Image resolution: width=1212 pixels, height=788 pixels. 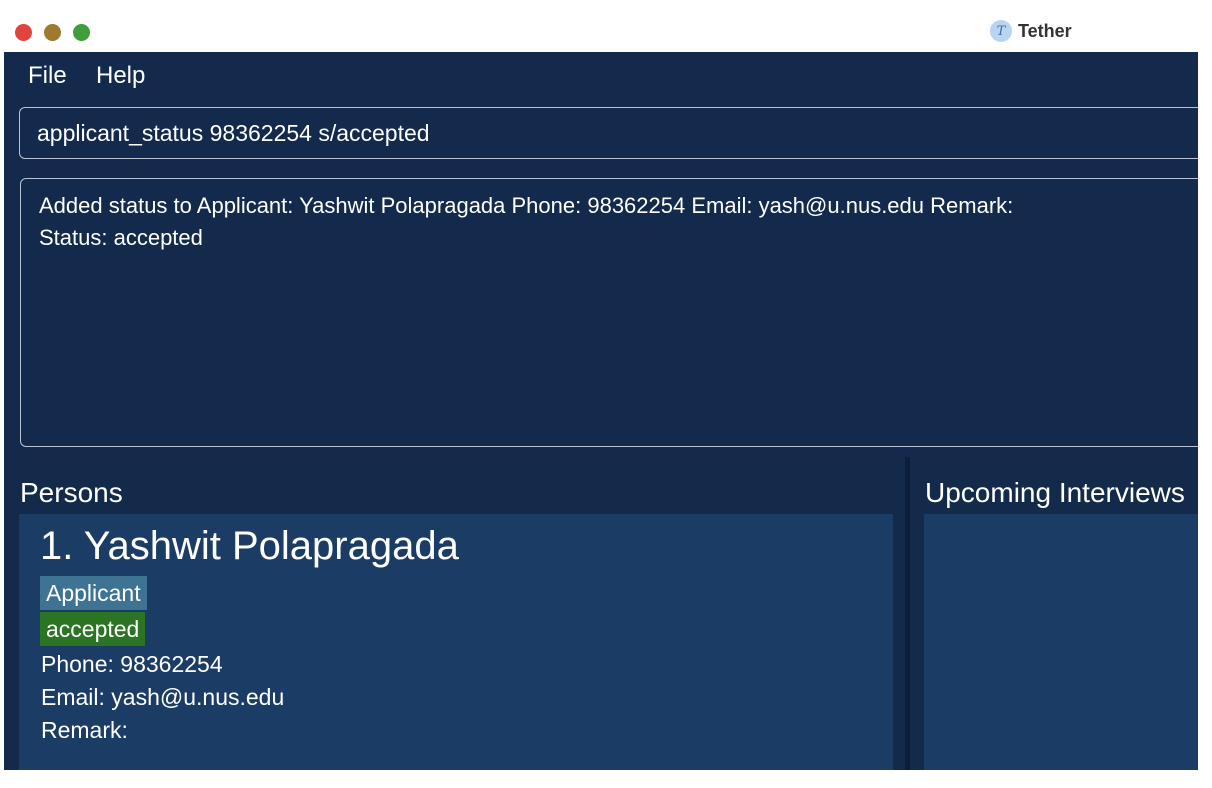 I want to click on person-name: 1. Yashwit Polapragada, so click(x=249, y=546).